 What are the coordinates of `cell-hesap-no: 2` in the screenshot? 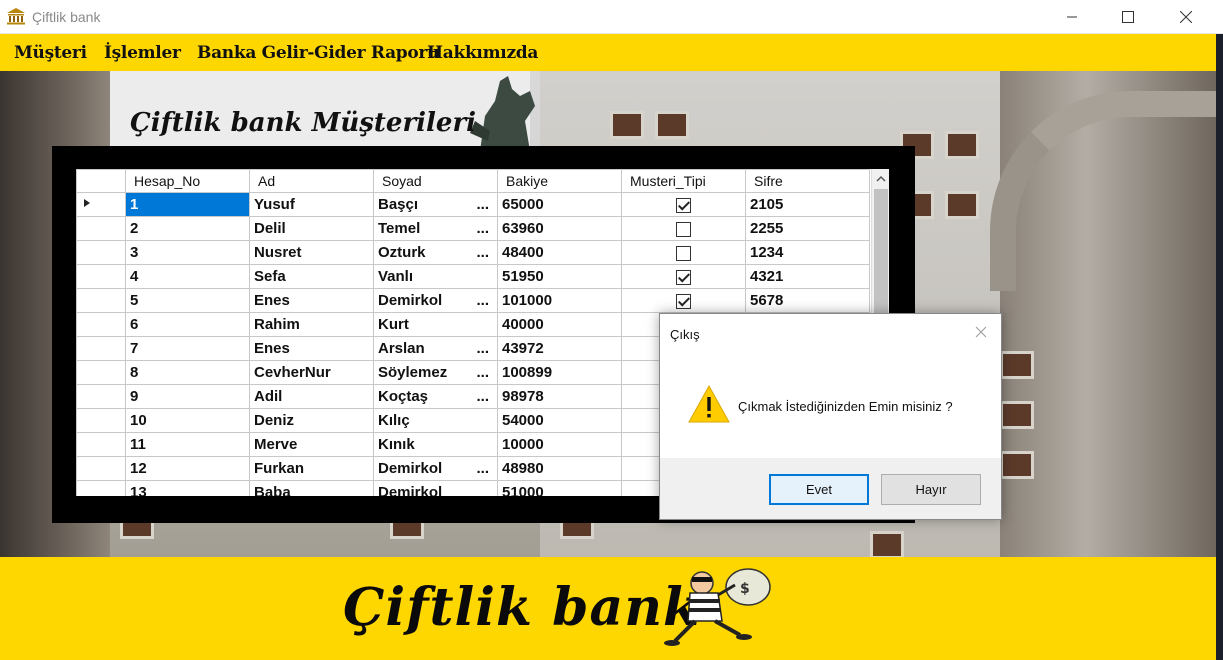 It's located at (187, 228).